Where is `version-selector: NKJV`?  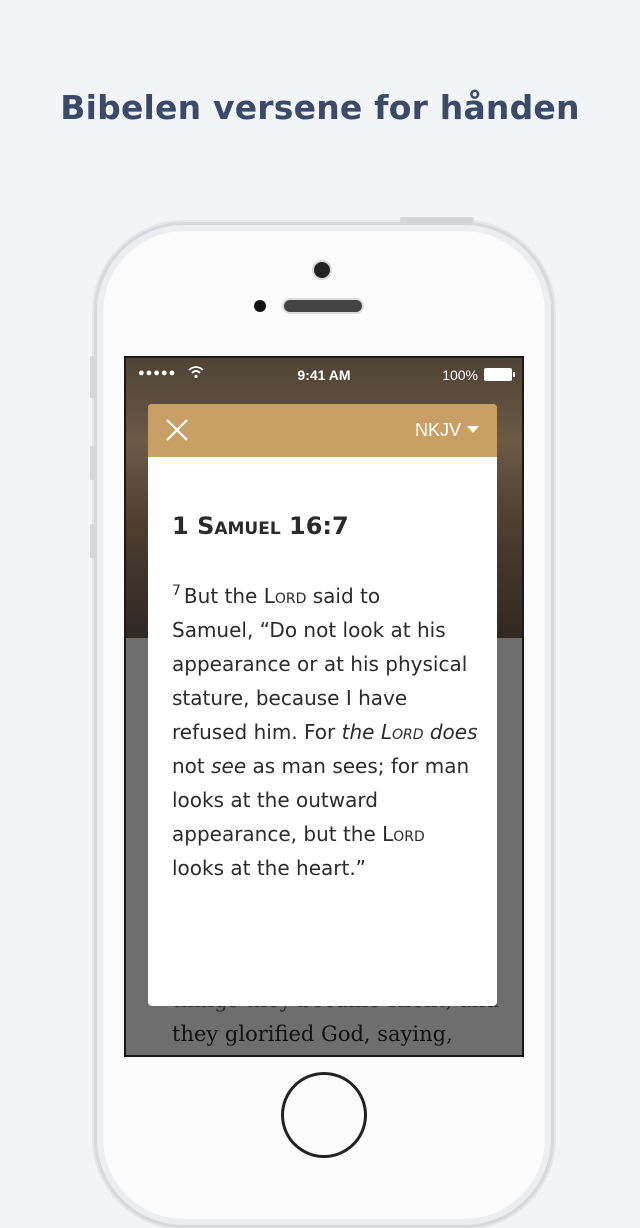 version-selector: NKJV is located at coordinates (447, 430).